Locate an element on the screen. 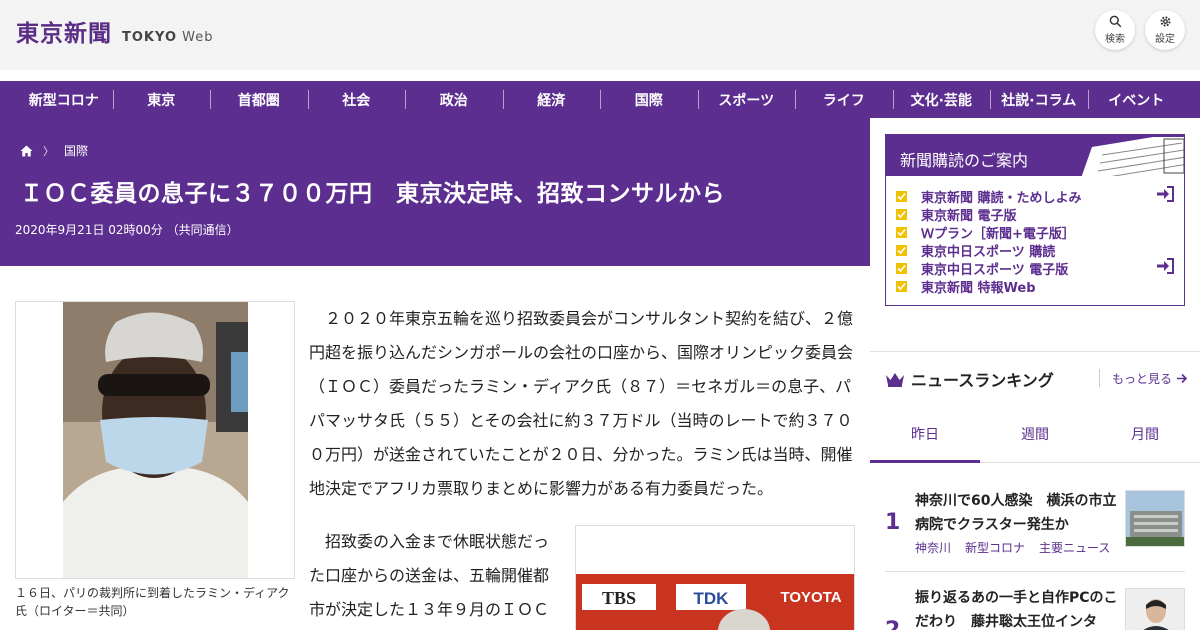 The height and width of the screenshot is (630, 1200). press-conference-image: TBS TDK TOYOTA is located at coordinates (715, 578).